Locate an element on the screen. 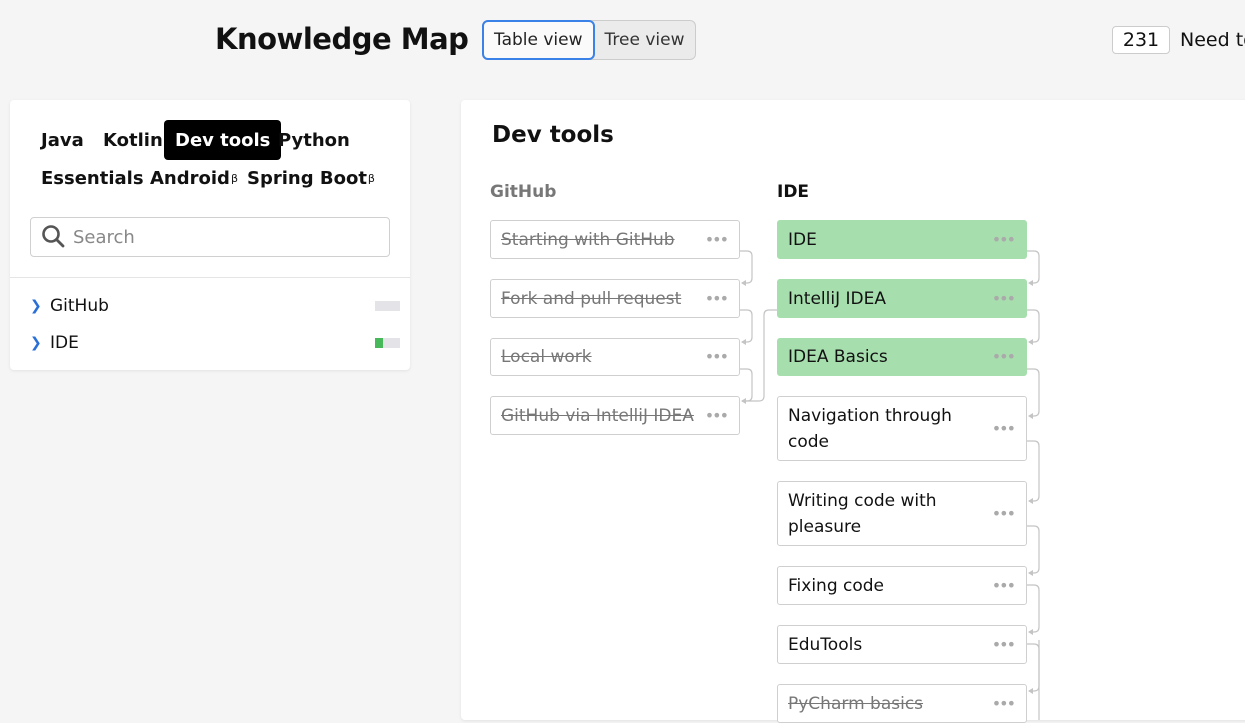 This screenshot has height=723, width=1245. tab-essentials: Essentials is located at coordinates (92, 178).